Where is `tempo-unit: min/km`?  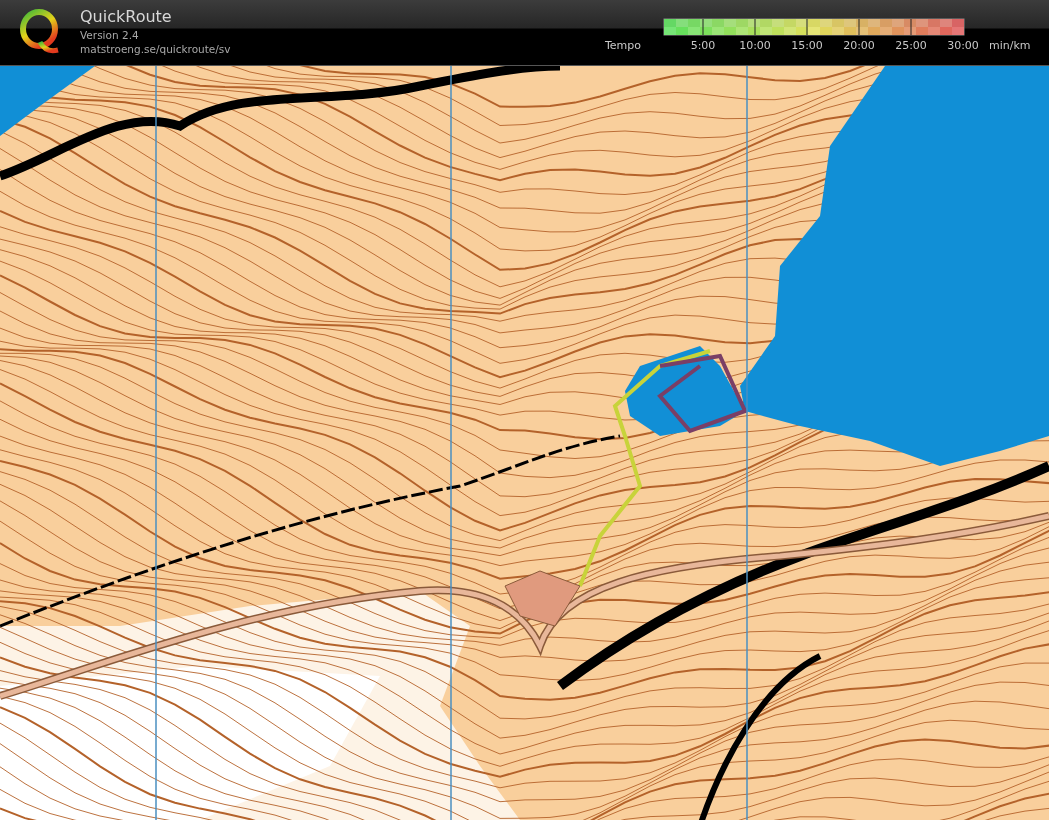
tempo-unit: min/km is located at coordinates (1010, 46).